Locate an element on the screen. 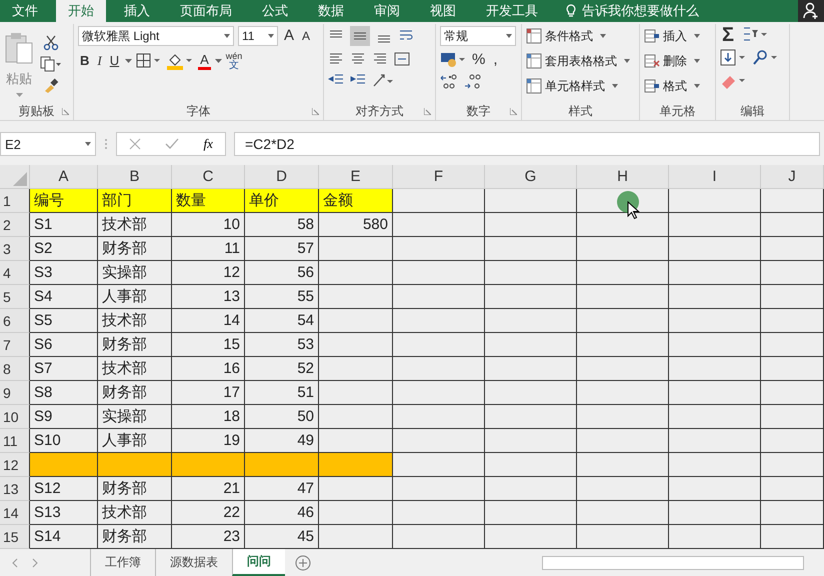 This screenshot has width=824, height=576. borders-icon is located at coordinates (149, 61).